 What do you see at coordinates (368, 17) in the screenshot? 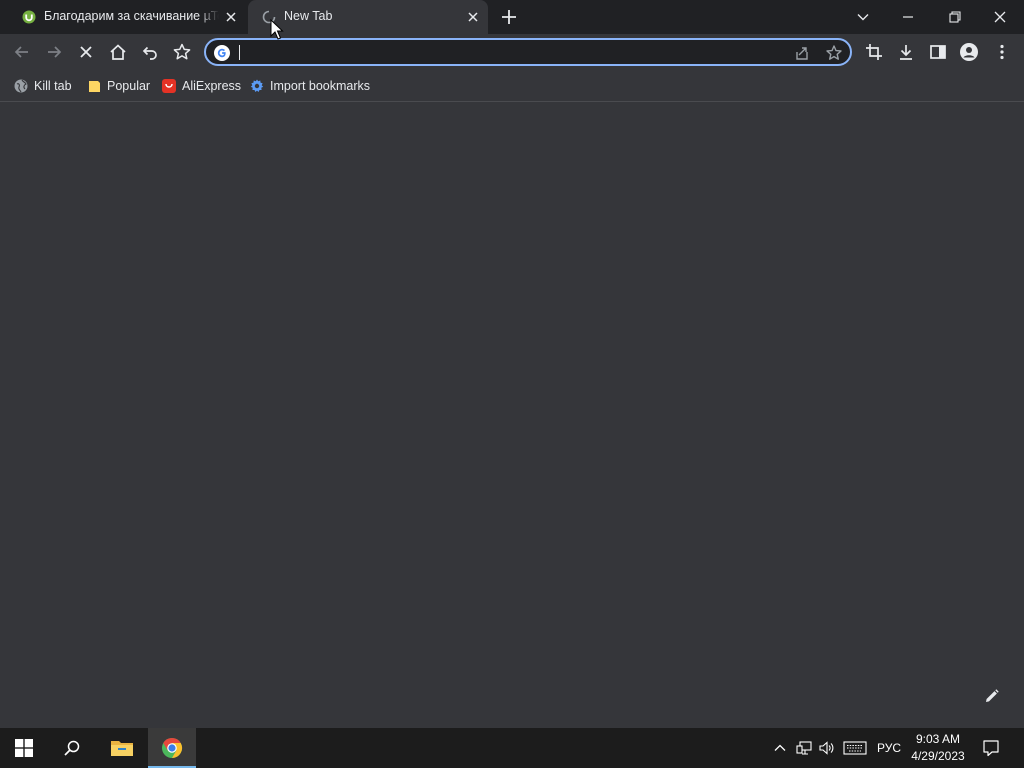
I see `tab-new-tab: New Tab` at bounding box center [368, 17].